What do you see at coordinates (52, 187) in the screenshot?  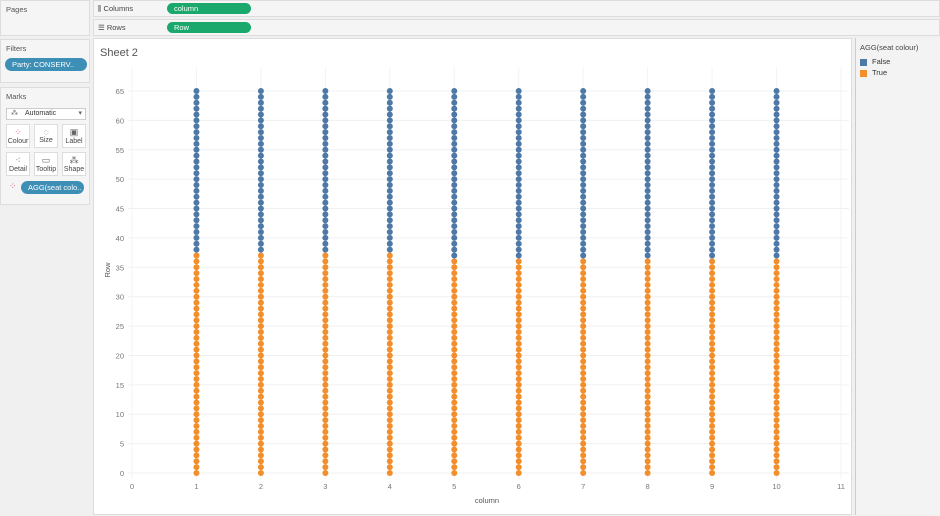 I see `marks-pill-seat-colour: AGG(seat colo..` at bounding box center [52, 187].